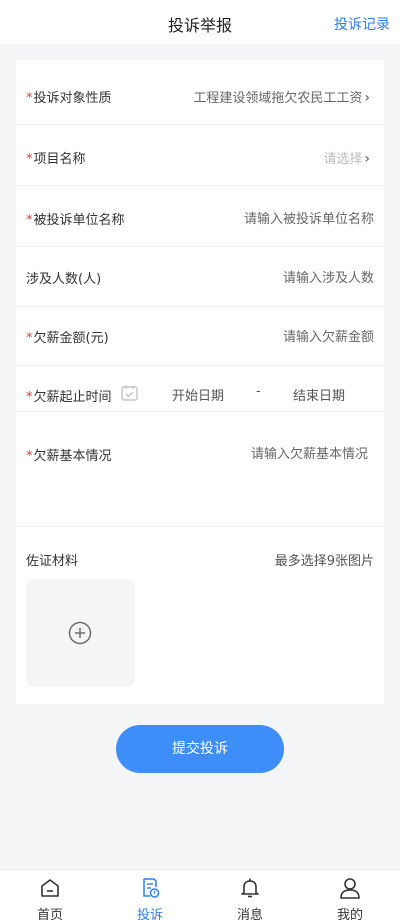  What do you see at coordinates (69, 397) in the screenshot?
I see `period-label: *欠薪起止时间` at bounding box center [69, 397].